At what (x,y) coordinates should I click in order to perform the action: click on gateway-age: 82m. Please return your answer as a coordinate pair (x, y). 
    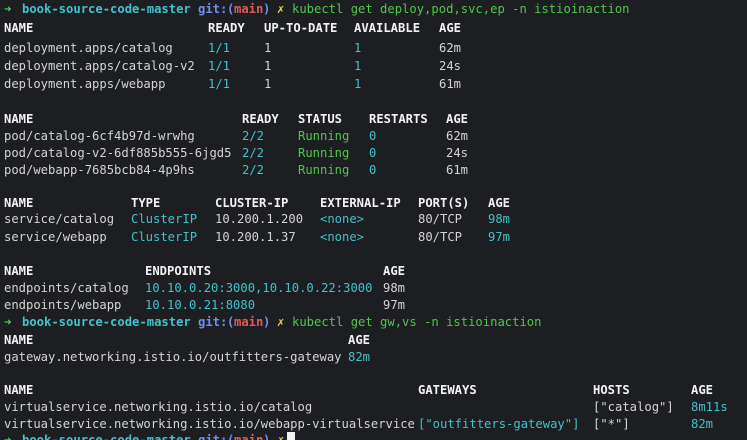
    Looking at the image, I should click on (359, 357).